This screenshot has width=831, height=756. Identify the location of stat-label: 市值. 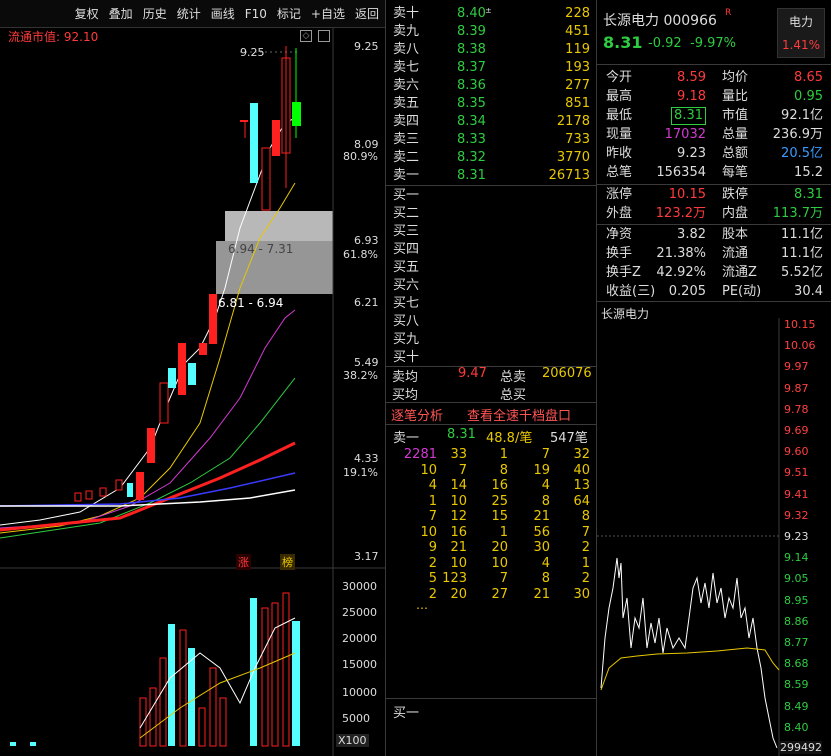
(735, 115).